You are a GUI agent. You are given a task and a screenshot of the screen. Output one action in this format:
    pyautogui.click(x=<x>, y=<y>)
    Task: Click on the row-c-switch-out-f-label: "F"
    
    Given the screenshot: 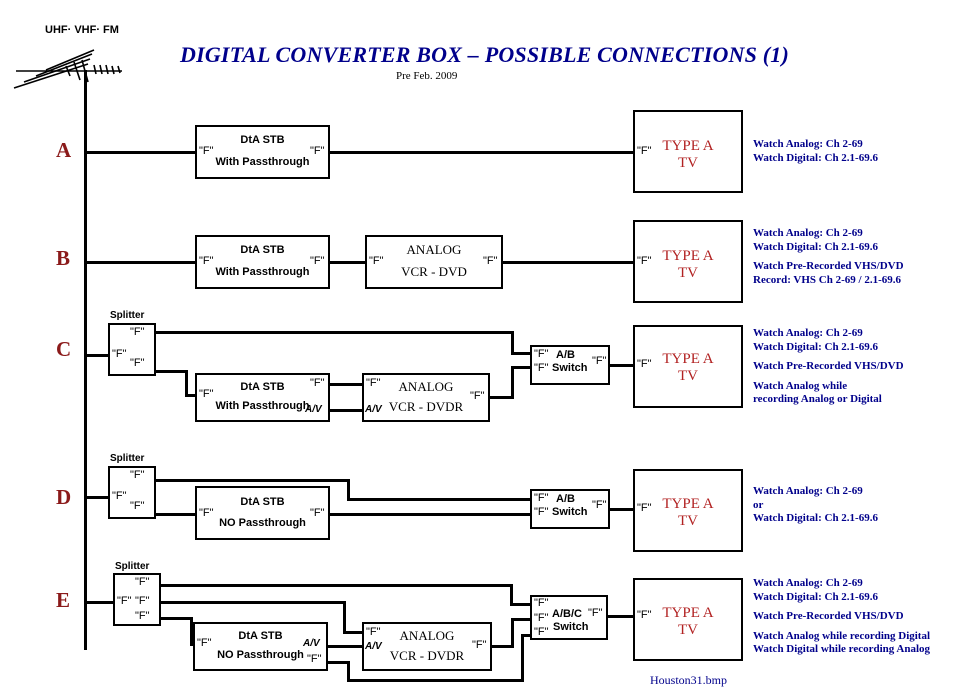 What is the action you would take?
    pyautogui.click(x=599, y=361)
    